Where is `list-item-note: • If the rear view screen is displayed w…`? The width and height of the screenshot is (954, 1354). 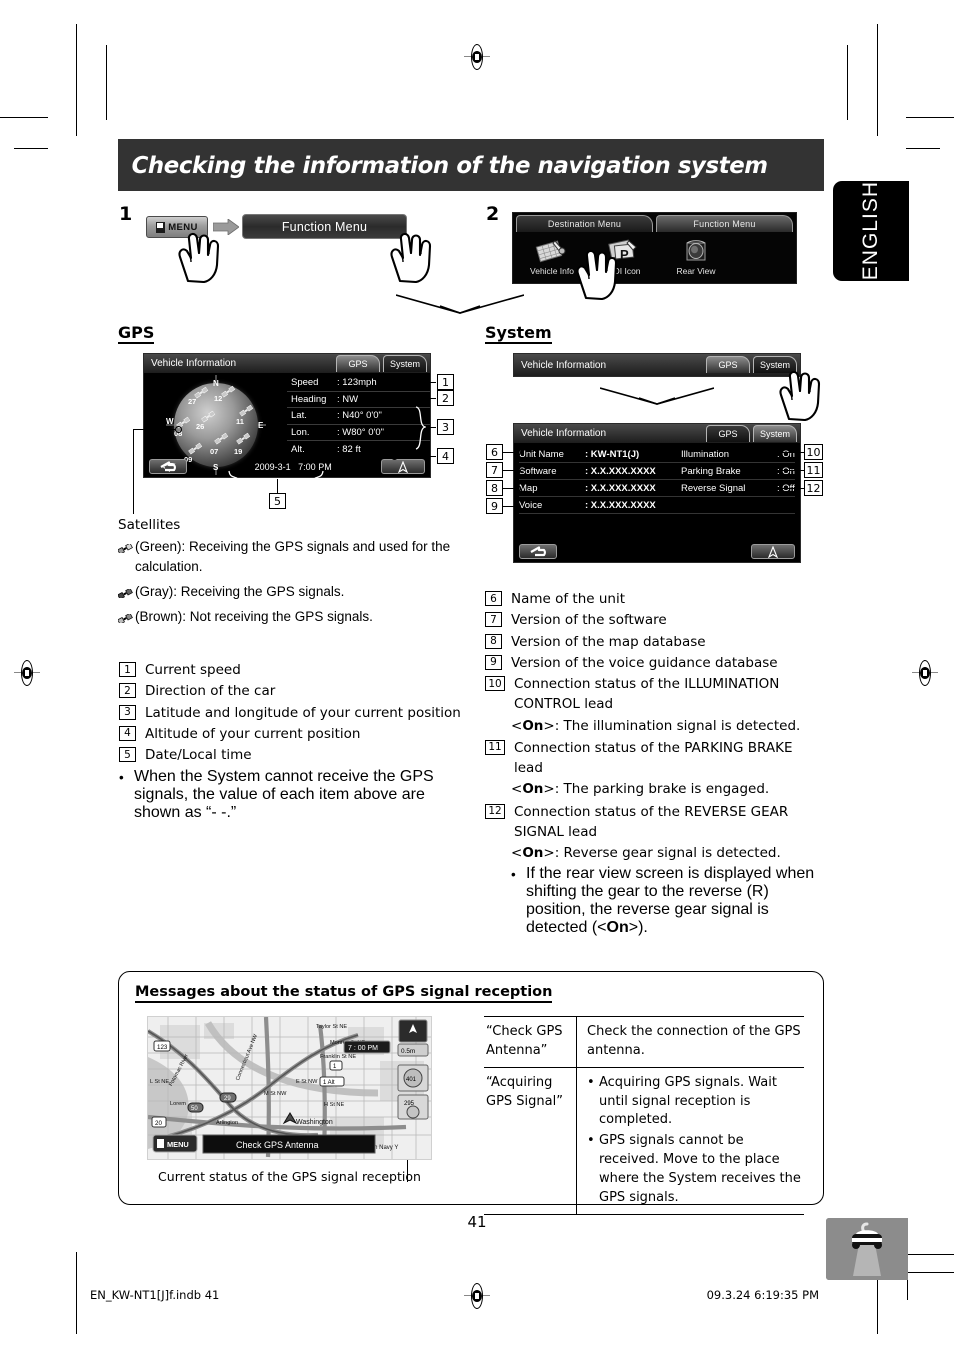
list-item-note: • If the rear view screen is displayed w… is located at coordinates (659, 901).